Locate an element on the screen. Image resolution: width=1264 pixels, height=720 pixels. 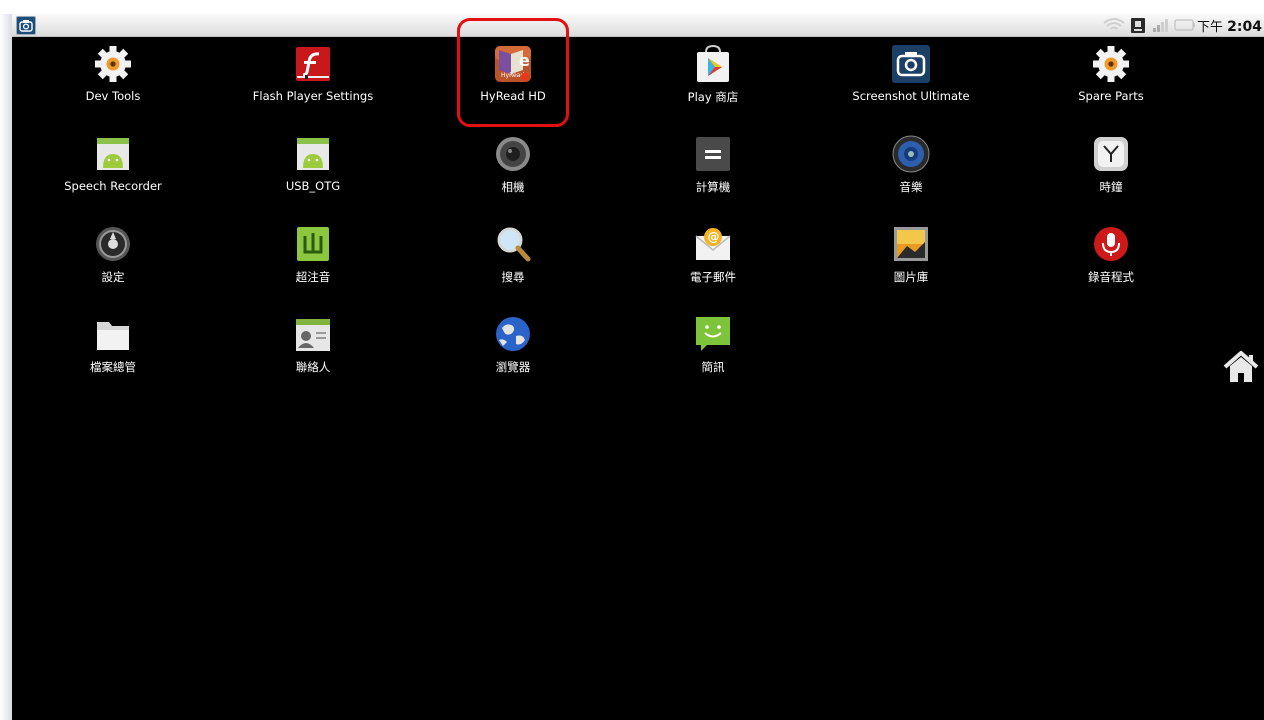
app-calculator: 計算機 is located at coordinates (713, 174).